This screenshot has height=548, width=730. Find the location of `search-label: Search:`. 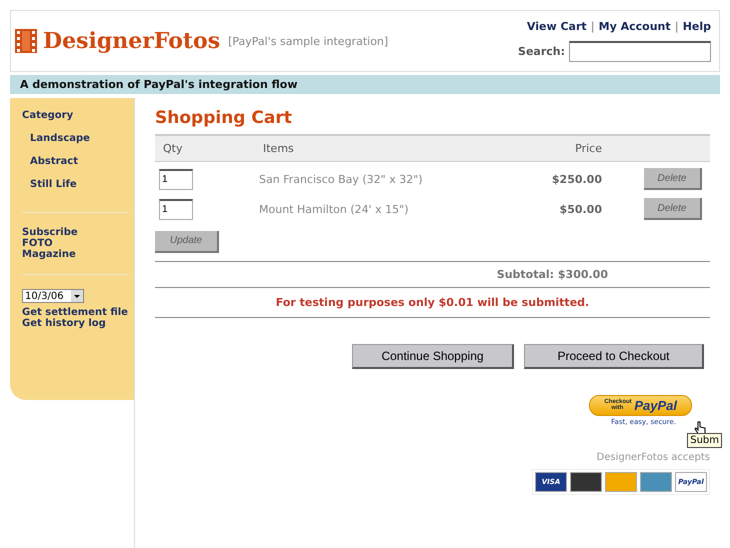

search-label: Search: is located at coordinates (541, 51).